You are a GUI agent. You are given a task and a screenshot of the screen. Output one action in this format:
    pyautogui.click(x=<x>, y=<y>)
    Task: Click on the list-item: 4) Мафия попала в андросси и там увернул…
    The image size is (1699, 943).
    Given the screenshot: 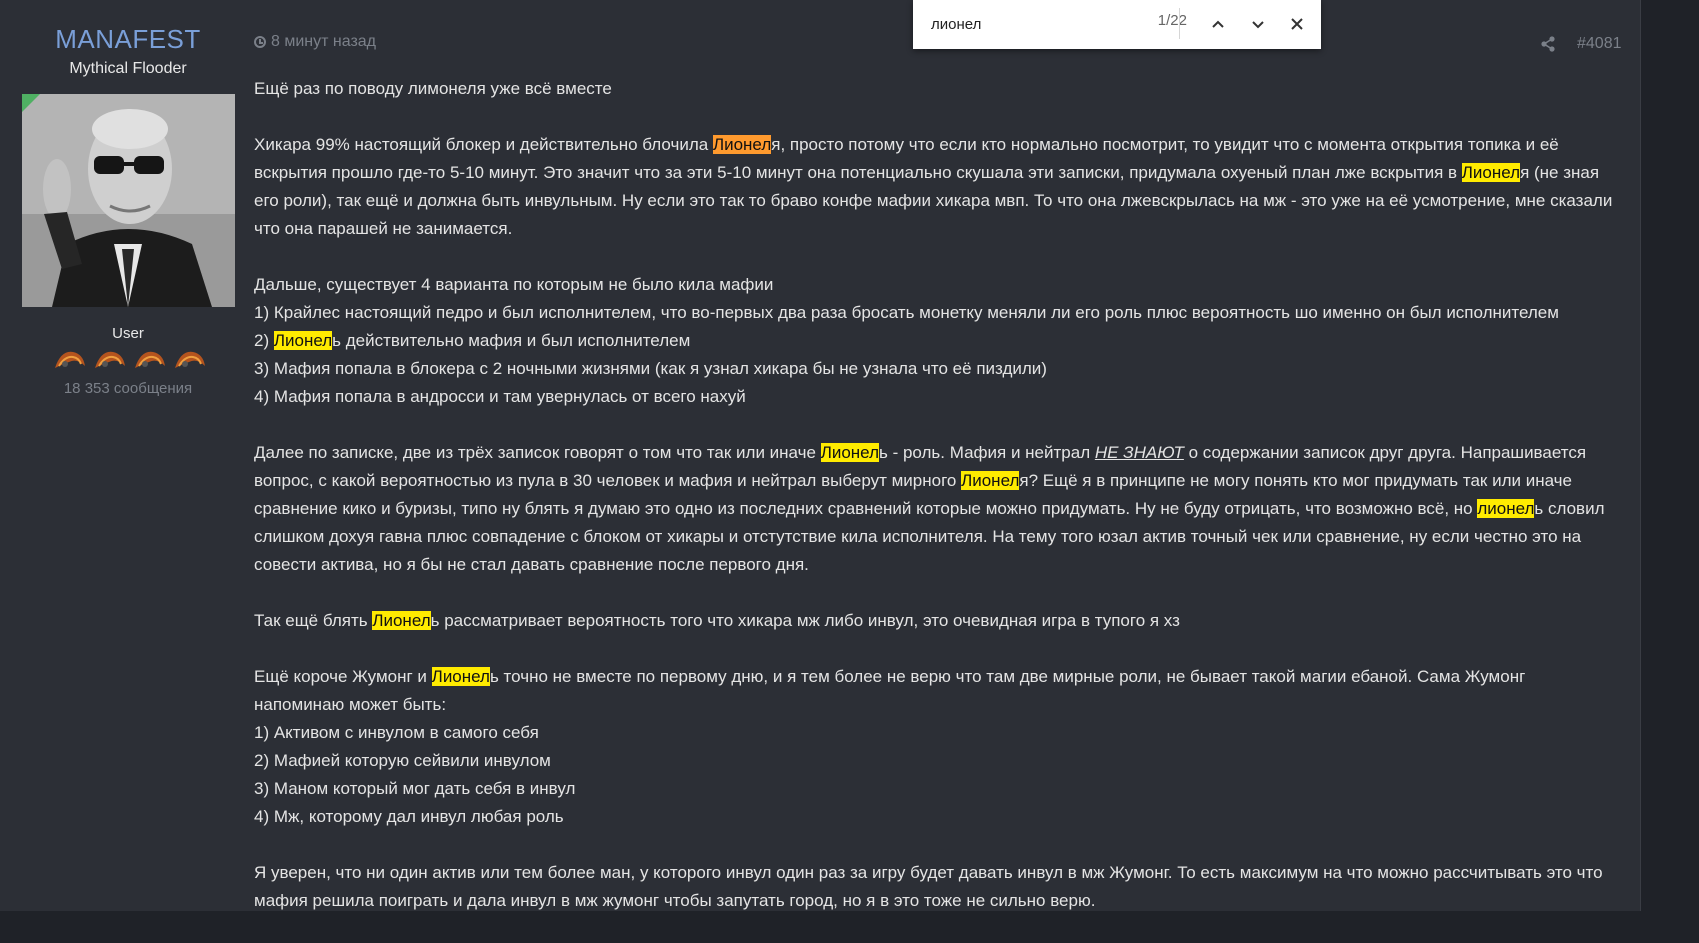 What is the action you would take?
    pyautogui.click(x=500, y=396)
    